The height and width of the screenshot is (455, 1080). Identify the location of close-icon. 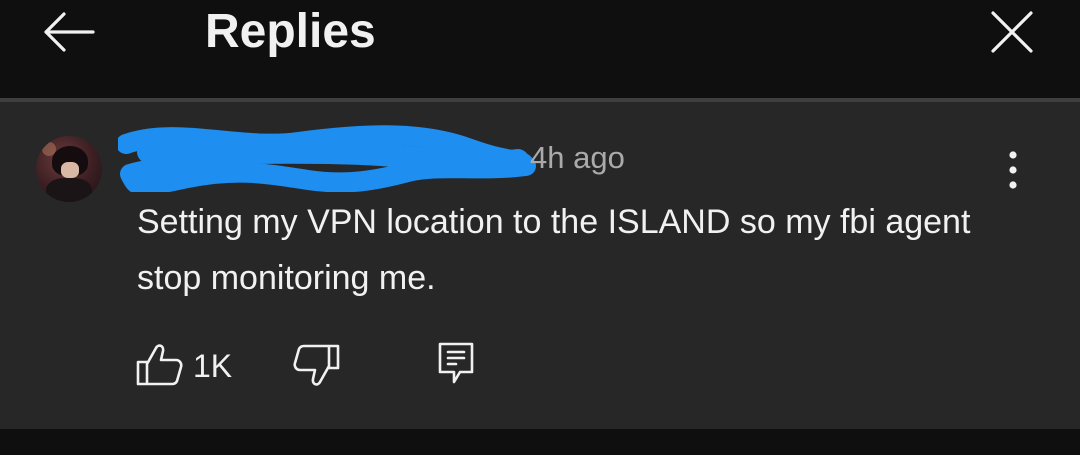
(1012, 32).